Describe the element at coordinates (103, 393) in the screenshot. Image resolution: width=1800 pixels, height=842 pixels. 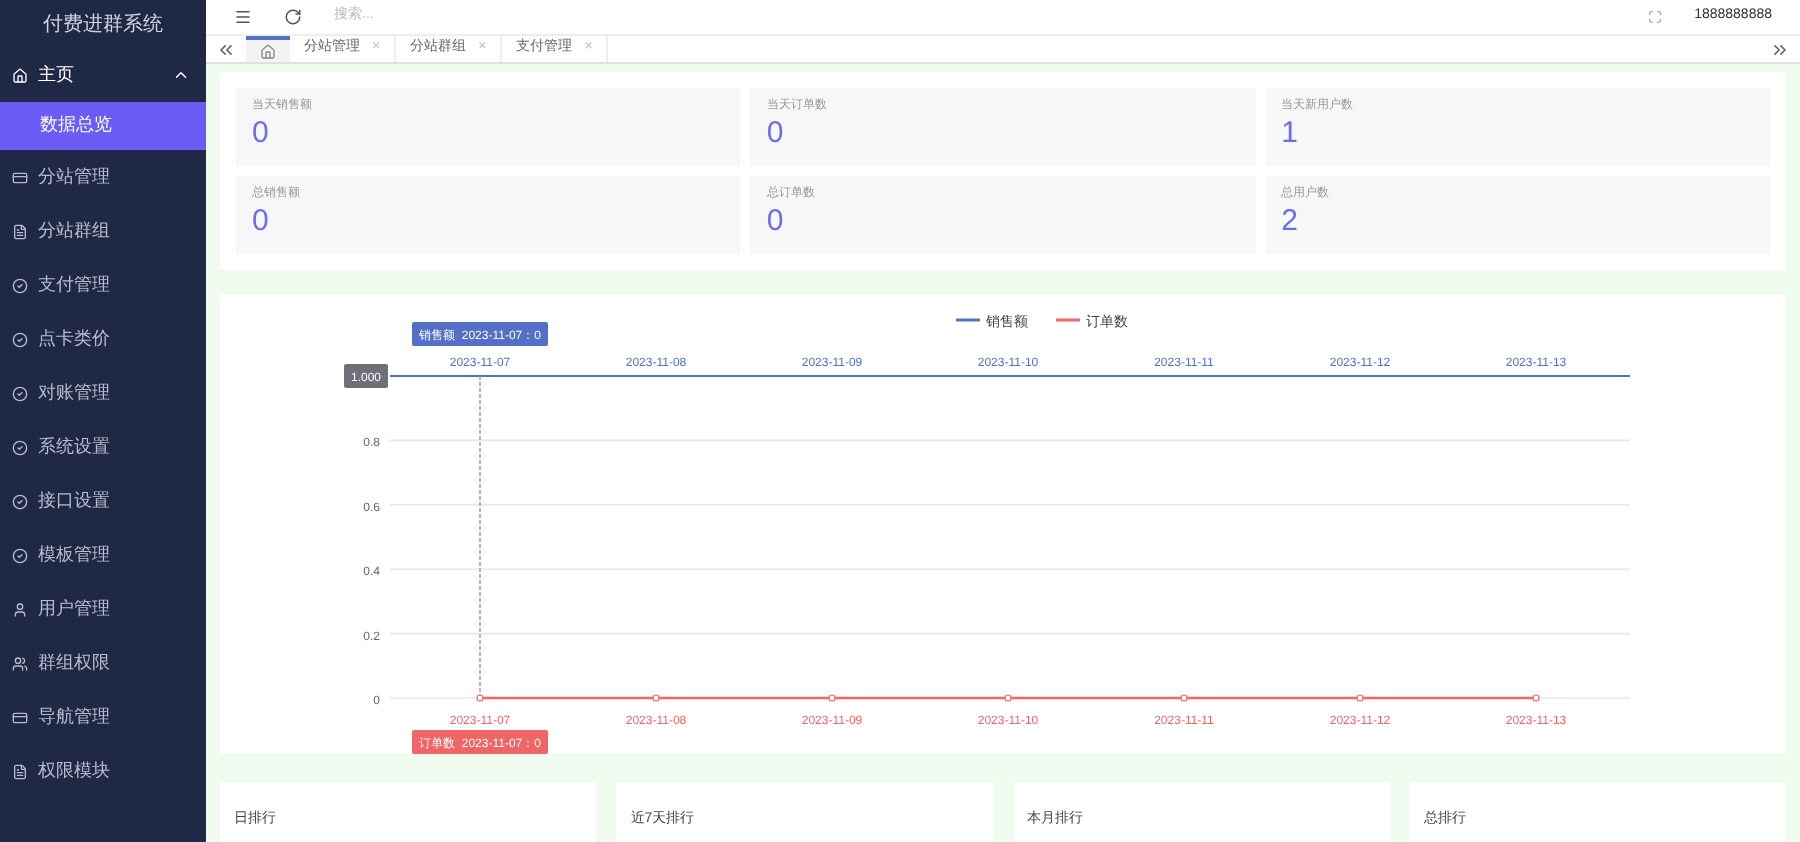
I see `sidebar-item: 对账管理` at that location.